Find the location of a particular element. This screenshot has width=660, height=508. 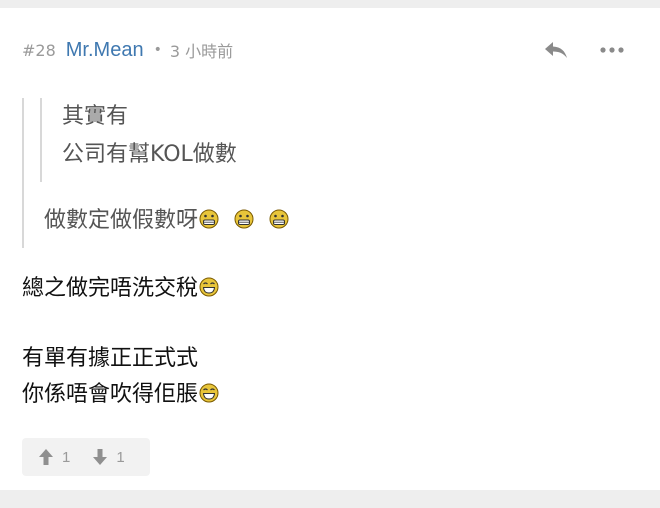

body-line: 你係唔會吹得佢脹 is located at coordinates (120, 395).